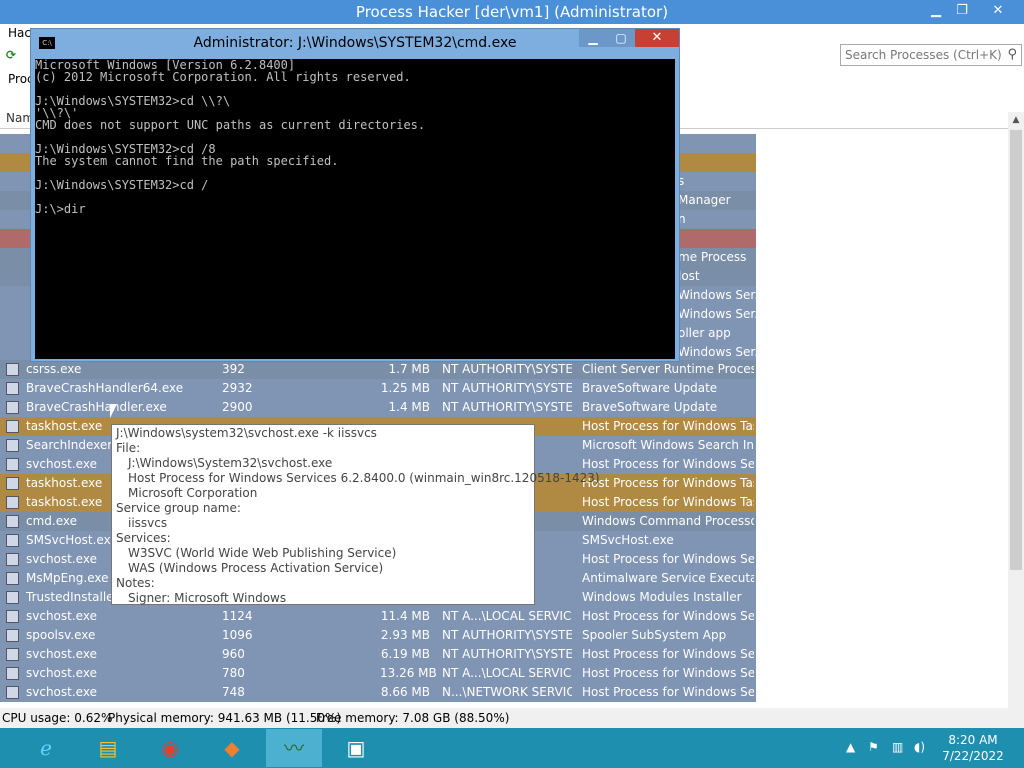  What do you see at coordinates (654, 635) in the screenshot?
I see `process-description: Spooler SubSystem App` at bounding box center [654, 635].